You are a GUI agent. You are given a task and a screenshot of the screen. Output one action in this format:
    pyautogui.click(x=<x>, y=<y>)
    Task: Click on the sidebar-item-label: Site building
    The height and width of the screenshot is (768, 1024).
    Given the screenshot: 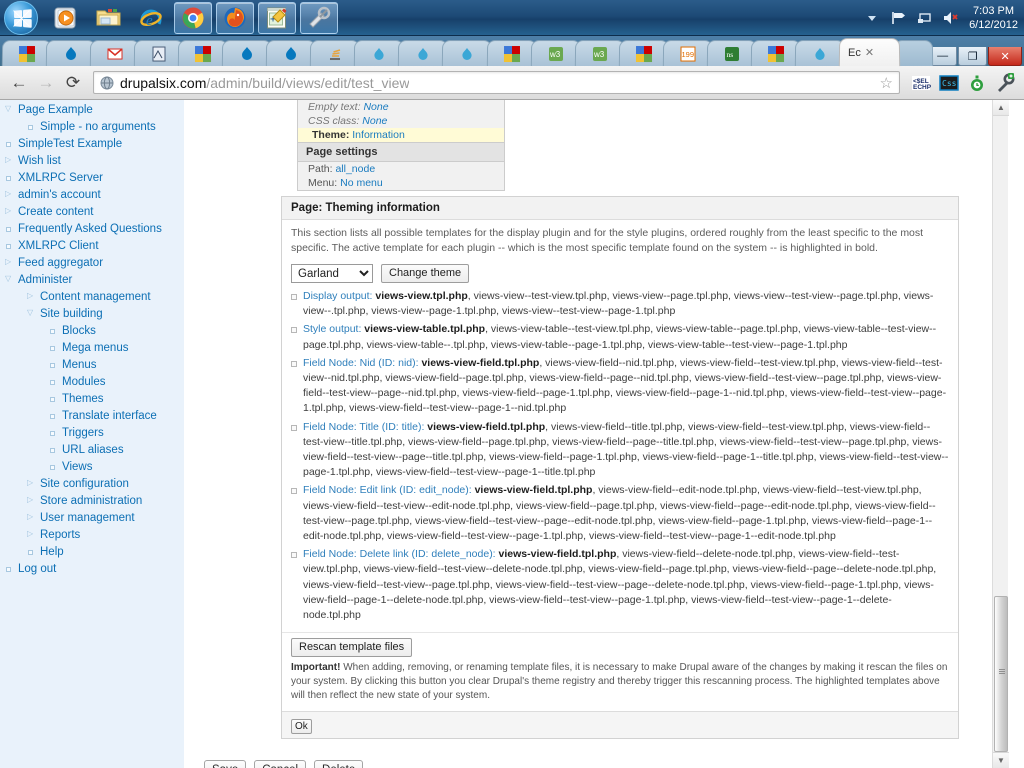 What is the action you would take?
    pyautogui.click(x=71, y=314)
    